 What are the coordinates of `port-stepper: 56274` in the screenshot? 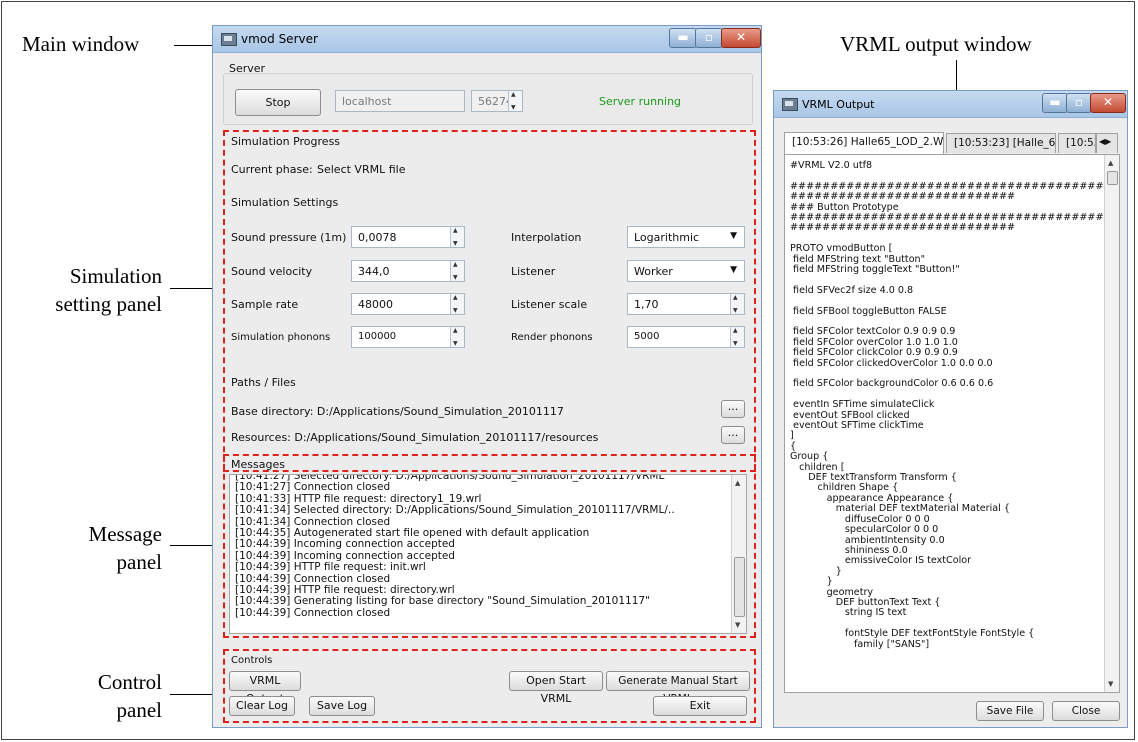 It's located at (497, 101).